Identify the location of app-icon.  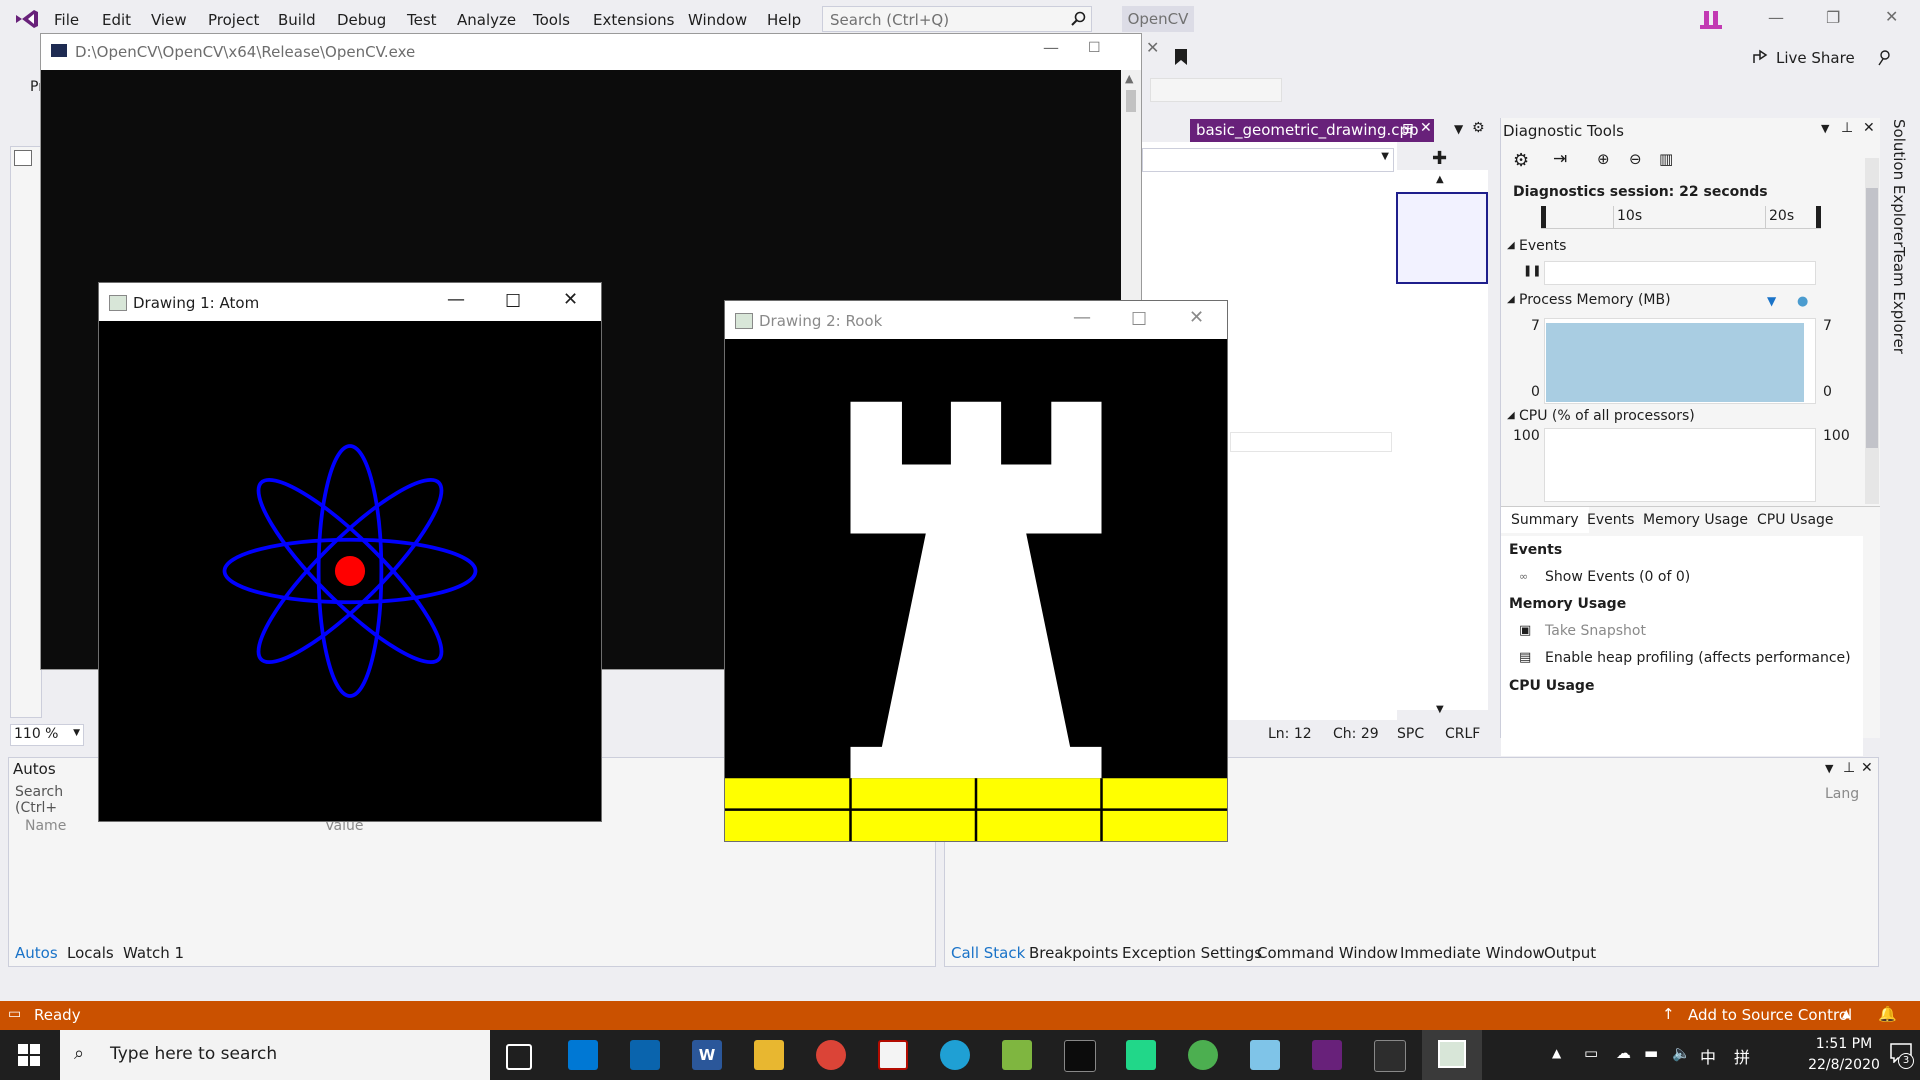
(1017, 1055).